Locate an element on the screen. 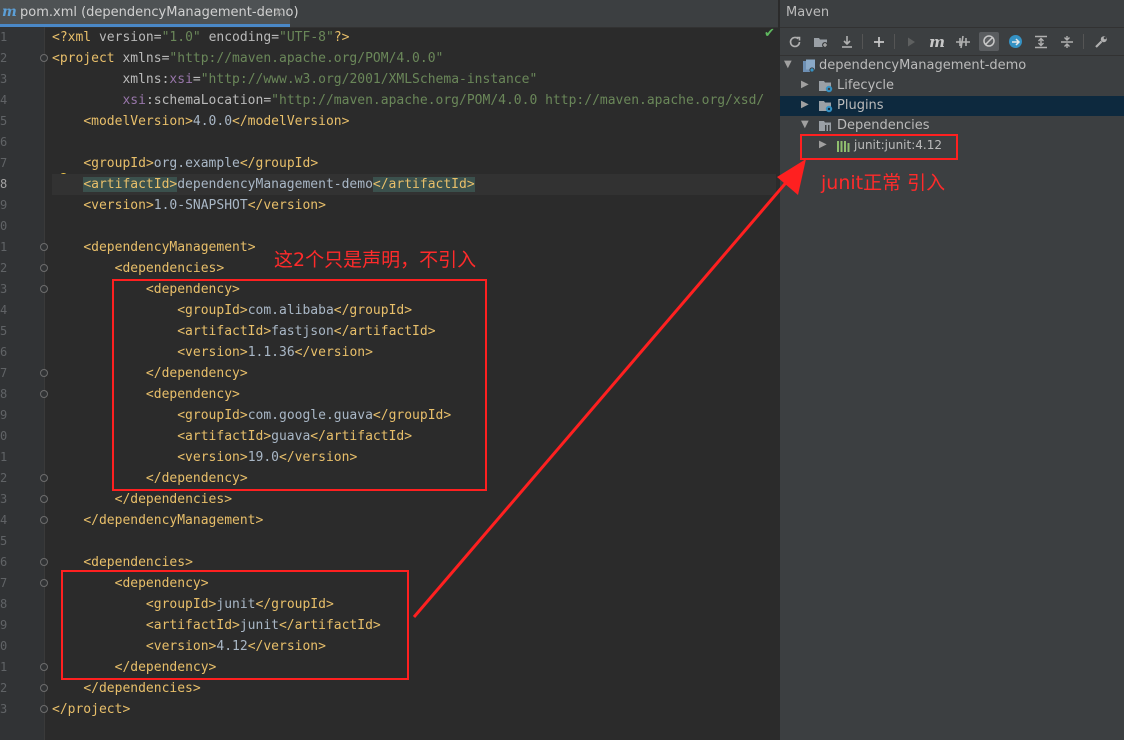 This screenshot has width=1124, height=740. show-dependencies-icon is located at coordinates (1015, 41).